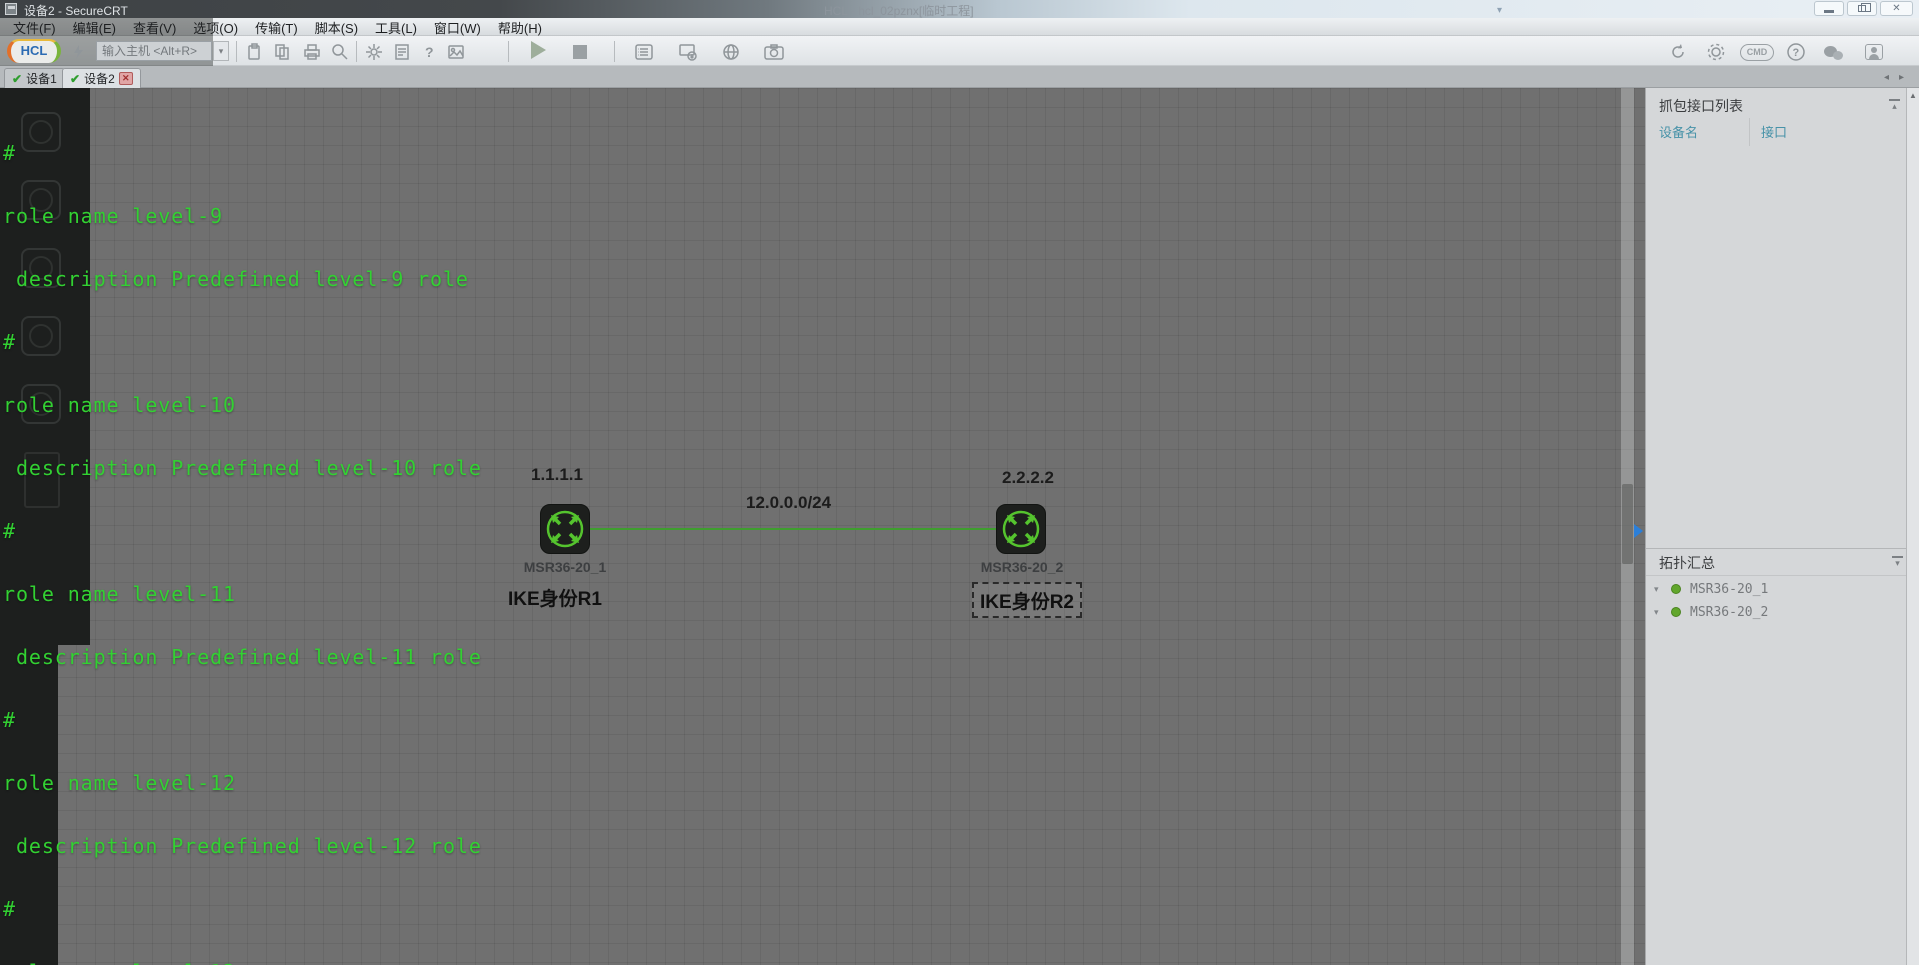 The image size is (1919, 965). What do you see at coordinates (899, 11) in the screenshot?
I see `background-window-title: HCL - hcl_02pznx[临时工程]` at bounding box center [899, 11].